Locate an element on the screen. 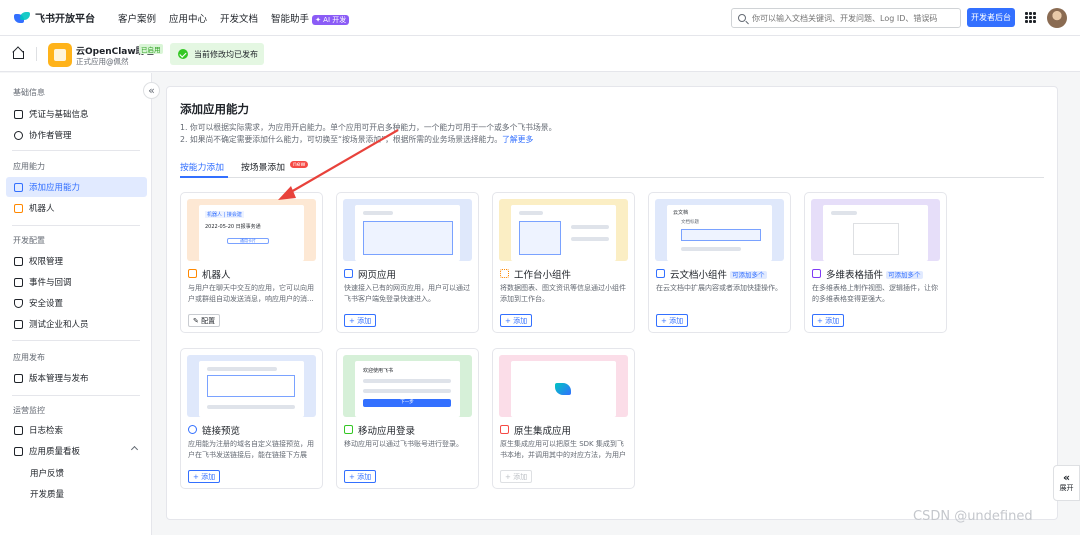 The image size is (1080, 535). sidebar-group-basic: 基础信息 is located at coordinates (29, 92).